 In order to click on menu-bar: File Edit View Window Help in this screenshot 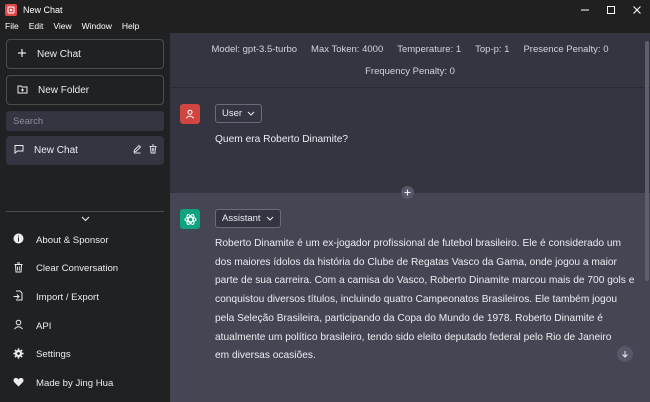, I will do `click(325, 26)`.